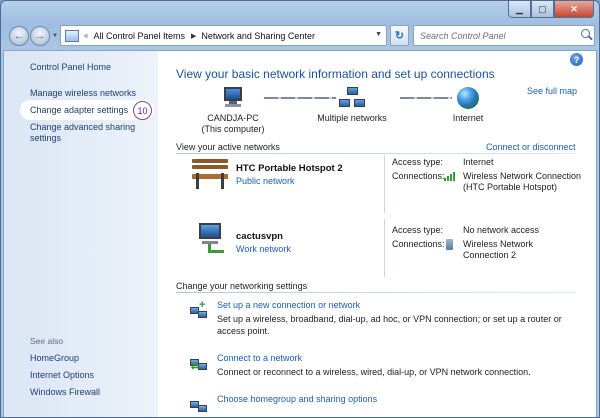  What do you see at coordinates (242, 286) in the screenshot?
I see `change-settings-heading: Change your networking settings` at bounding box center [242, 286].